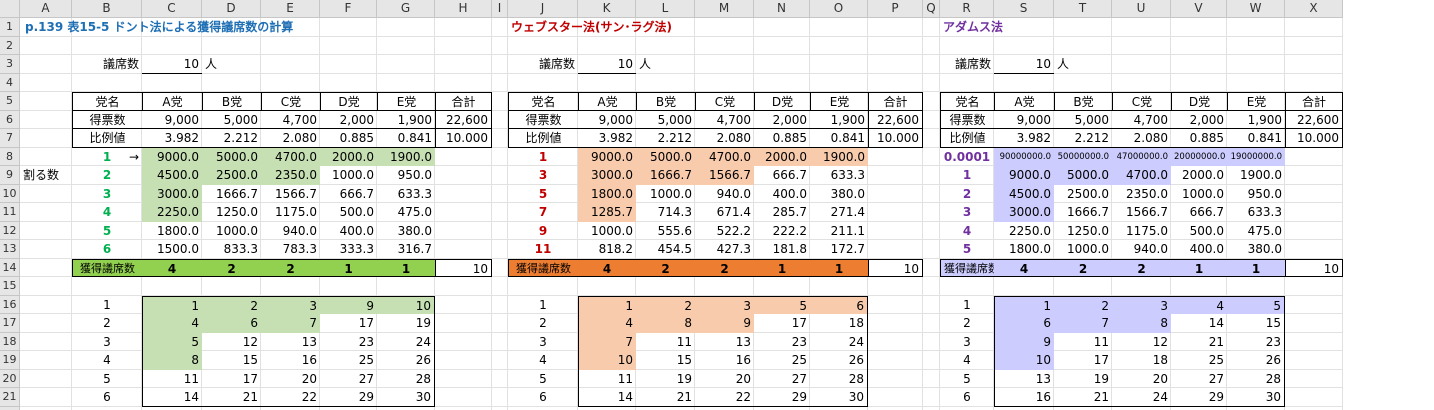 This screenshot has height=410, width=1434. Describe the element at coordinates (107, 249) in the screenshot. I see `divisor-value: 6` at that location.